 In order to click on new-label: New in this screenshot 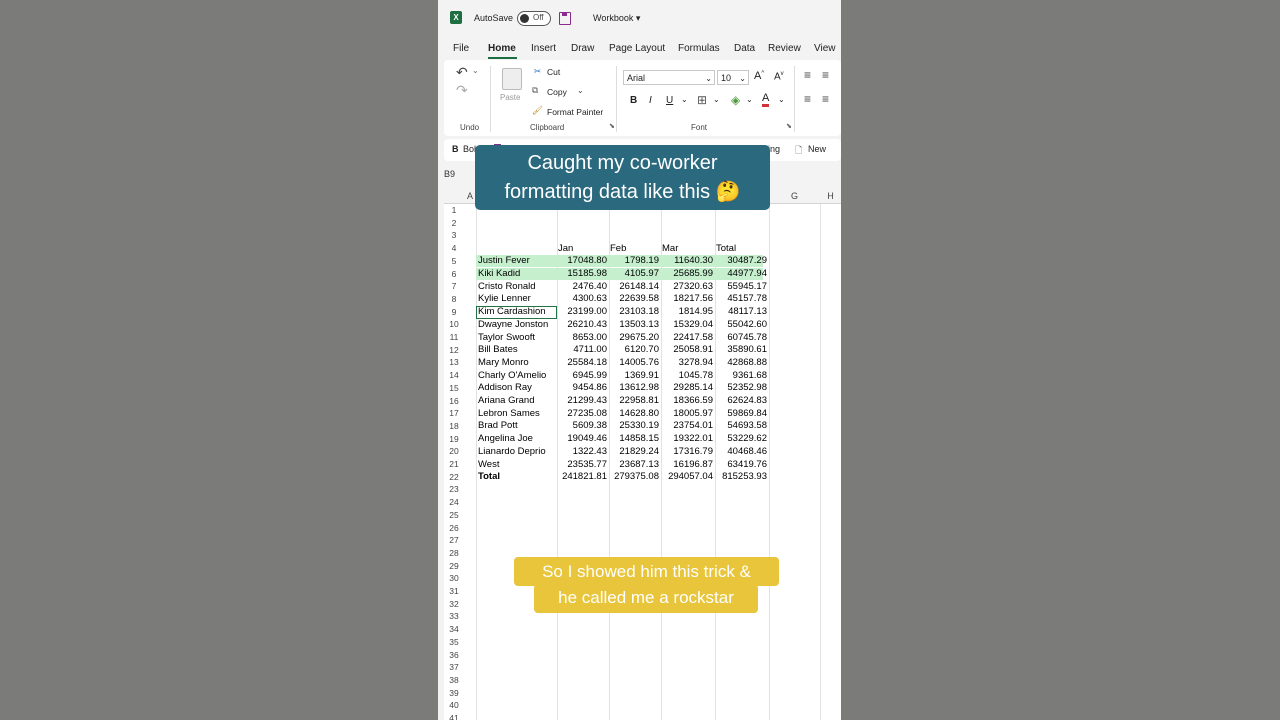, I will do `click(817, 149)`.